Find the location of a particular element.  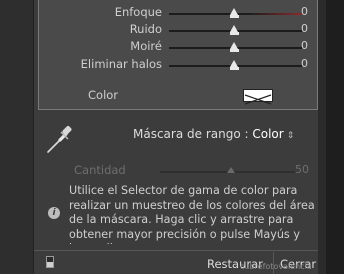

slider-label: Eliminar halos is located at coordinates (121, 64).